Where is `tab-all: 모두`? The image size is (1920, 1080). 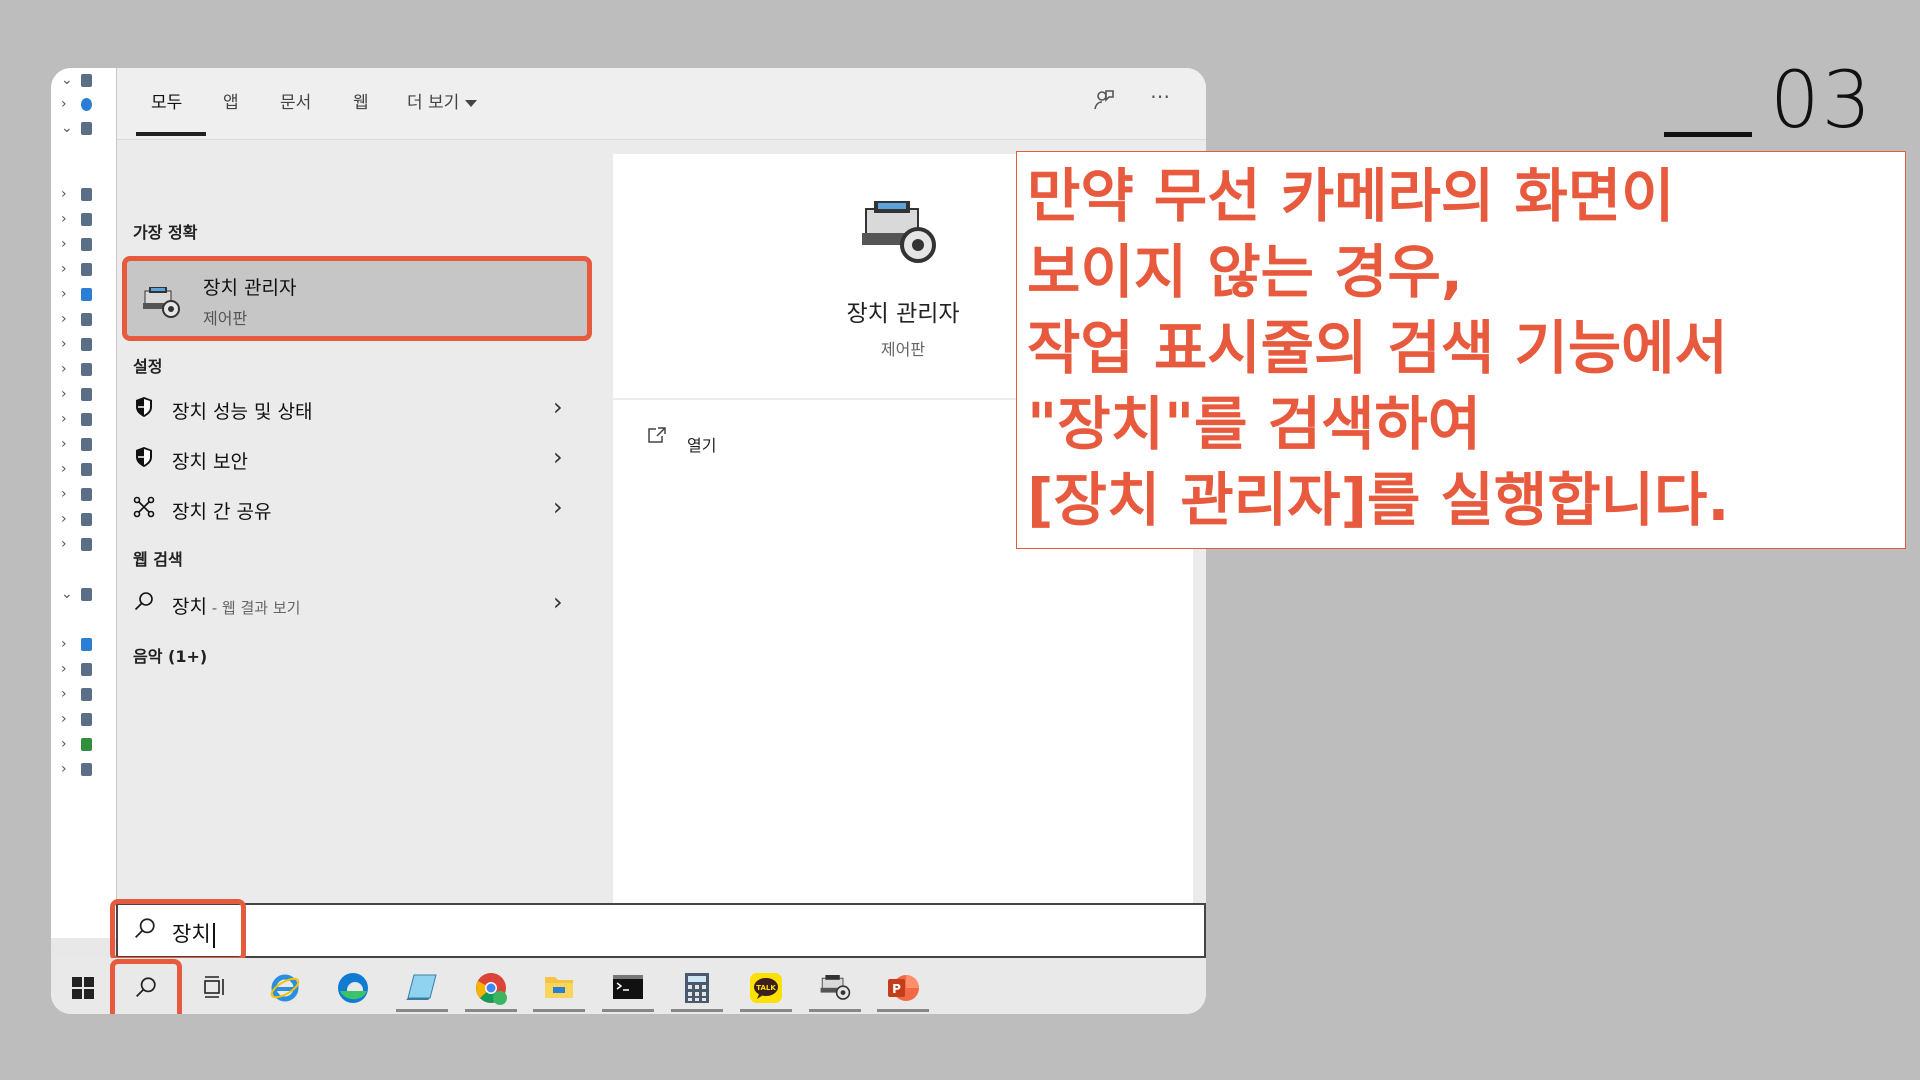 tab-all: 모두 is located at coordinates (166, 100).